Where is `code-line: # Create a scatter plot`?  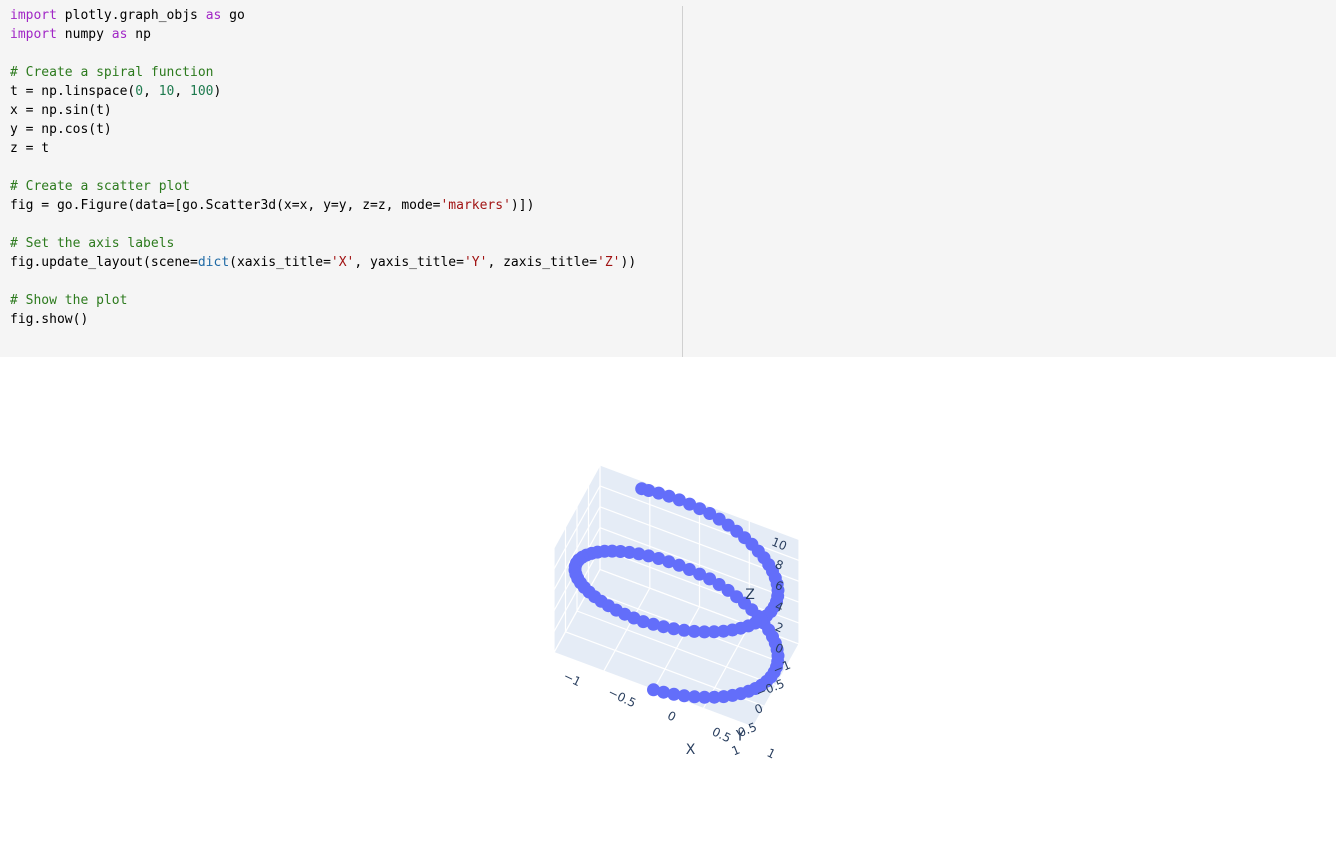 code-line: # Create a scatter plot is located at coordinates (323, 186).